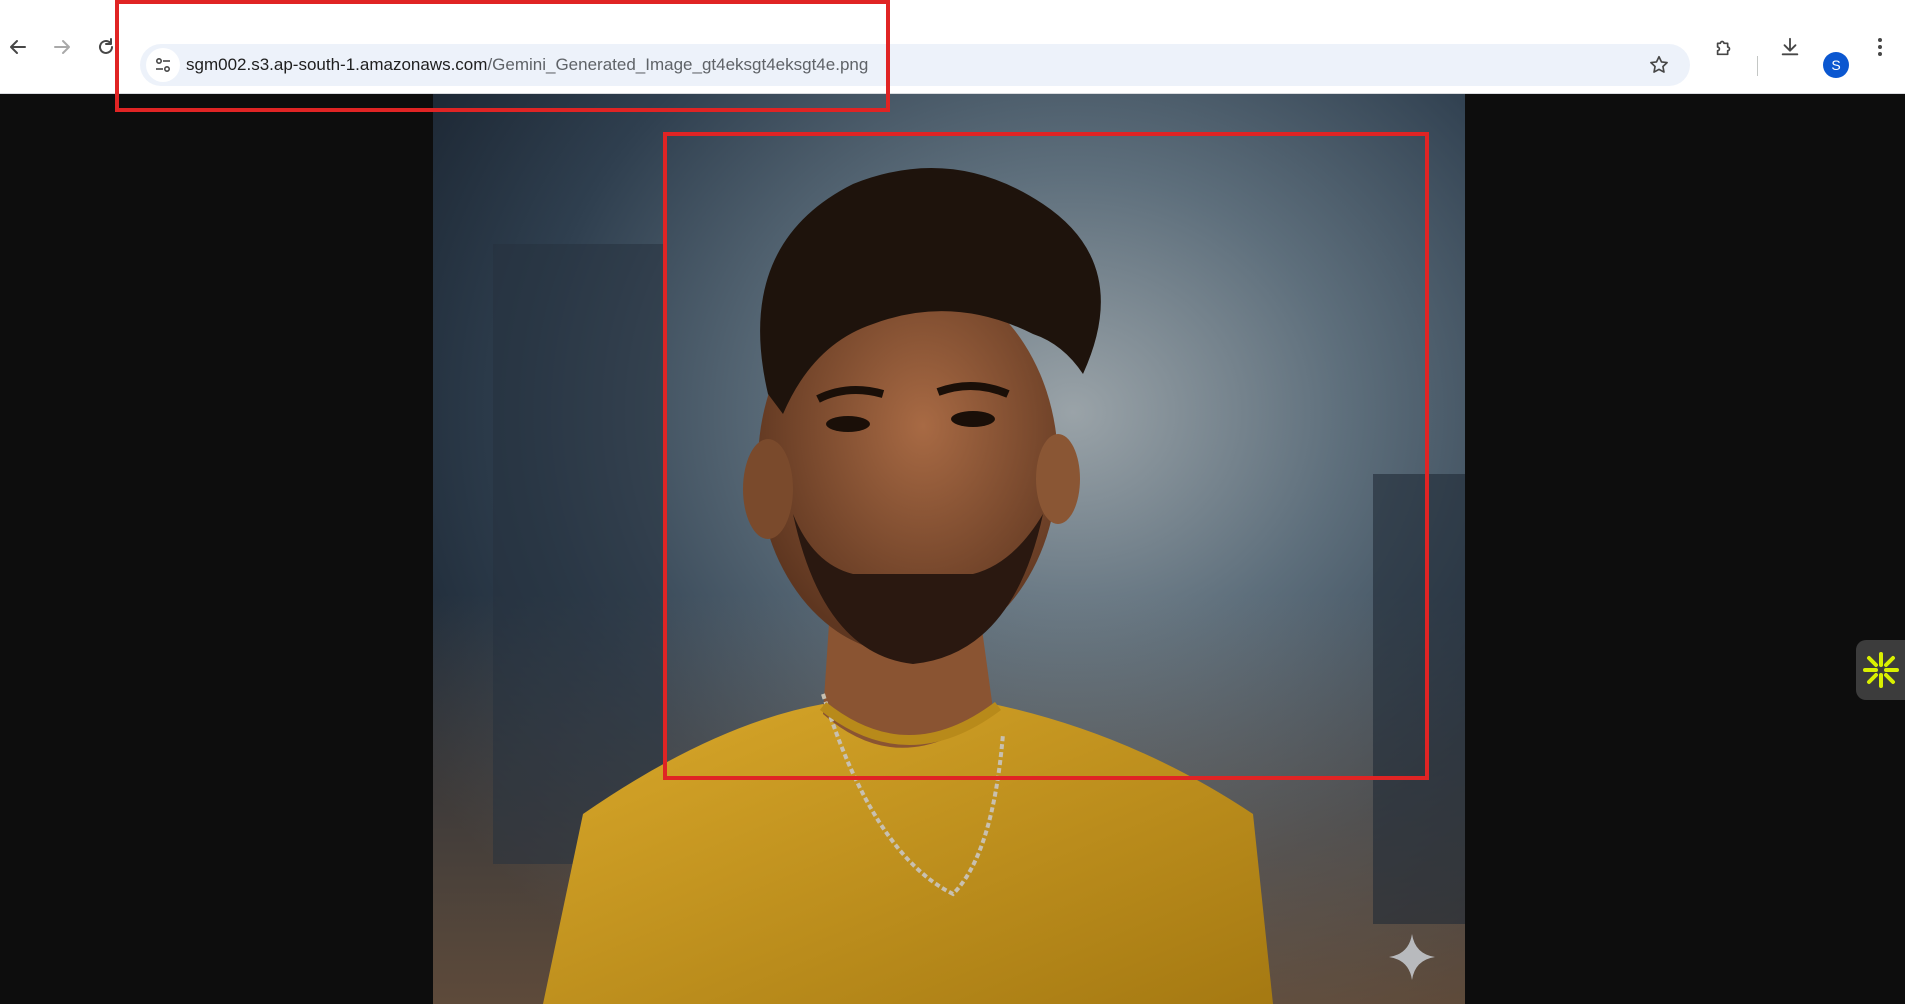 The height and width of the screenshot is (1004, 1905). I want to click on sparkle-icon, so click(1412, 957).